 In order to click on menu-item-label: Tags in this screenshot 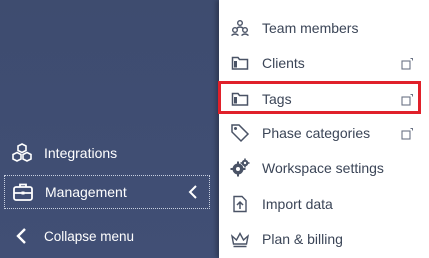, I will do `click(277, 99)`.